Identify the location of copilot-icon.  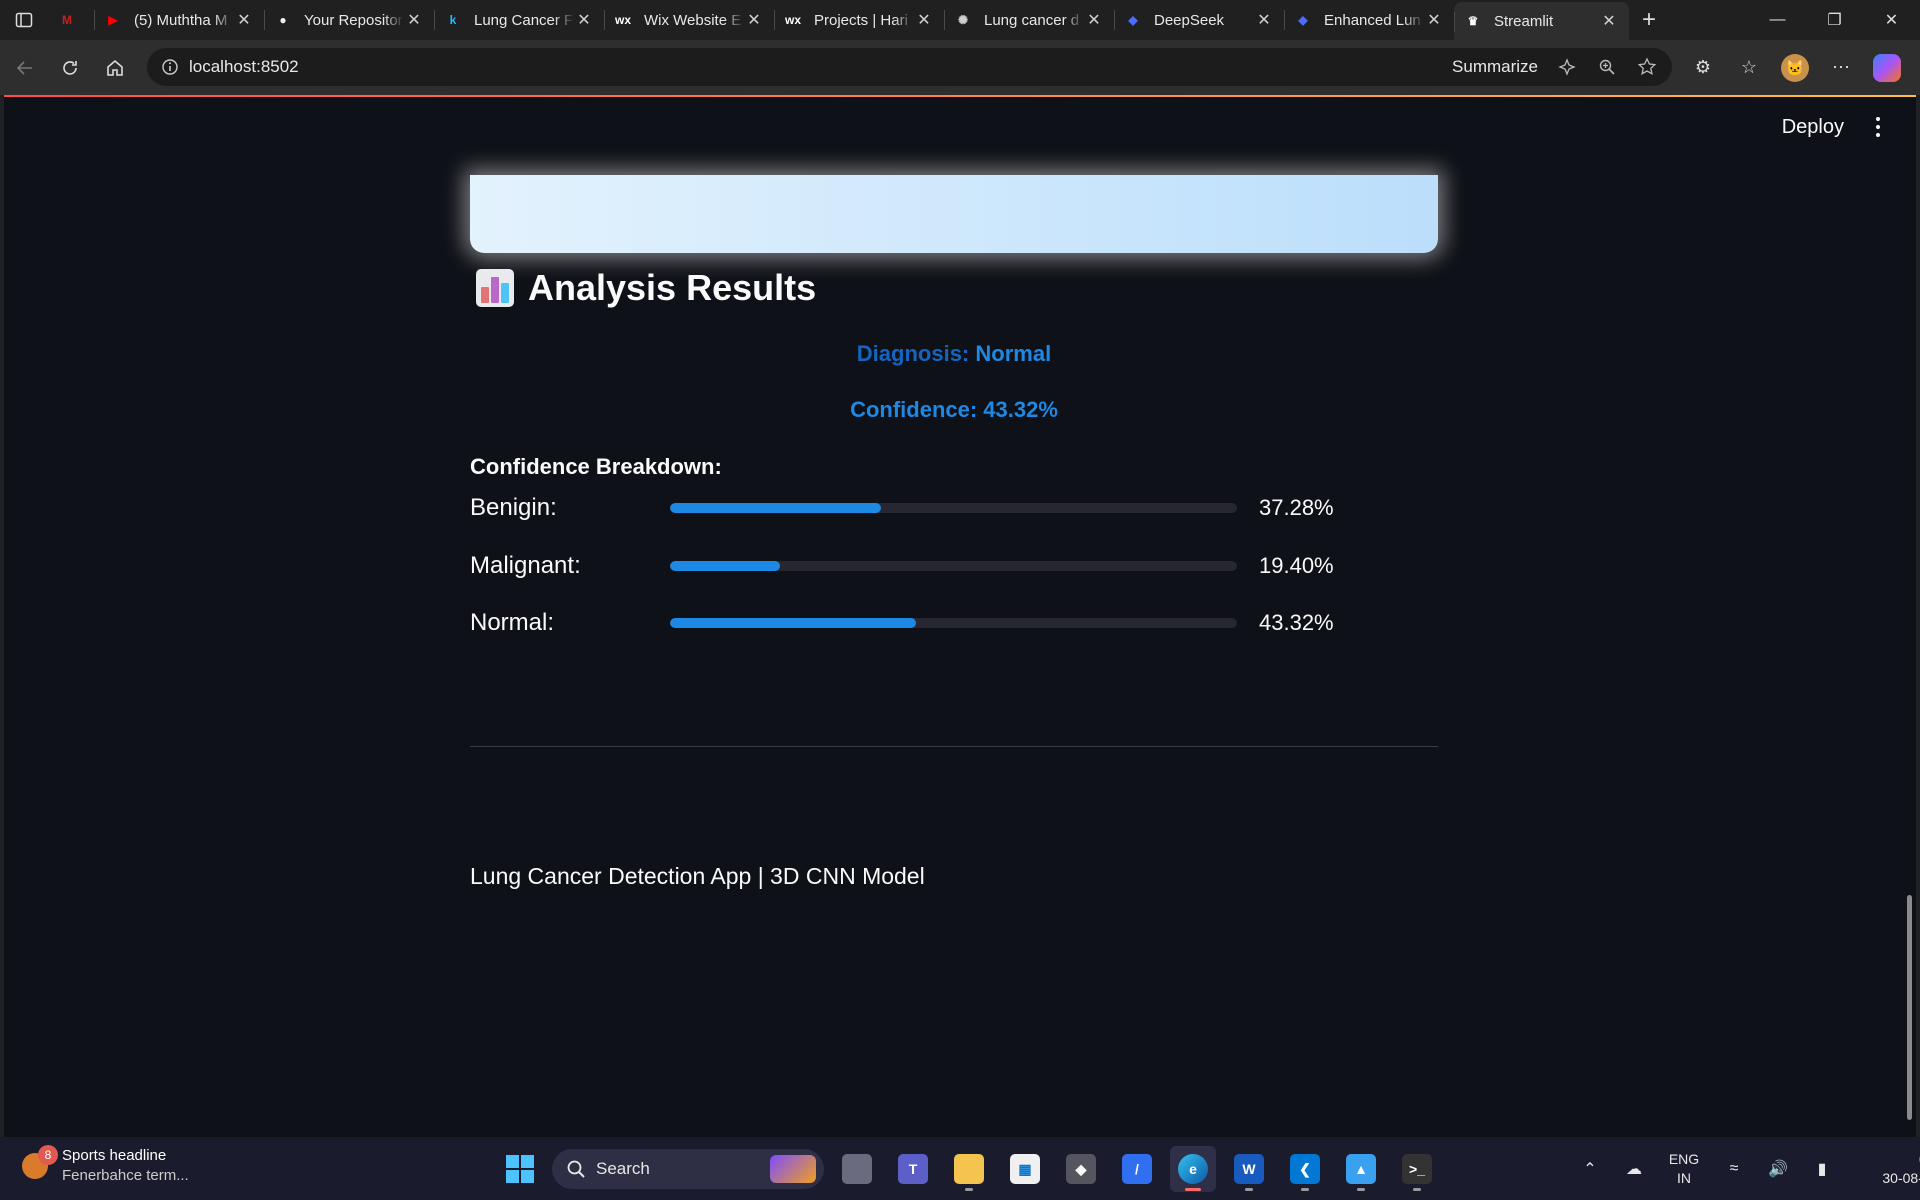
(1887, 67).